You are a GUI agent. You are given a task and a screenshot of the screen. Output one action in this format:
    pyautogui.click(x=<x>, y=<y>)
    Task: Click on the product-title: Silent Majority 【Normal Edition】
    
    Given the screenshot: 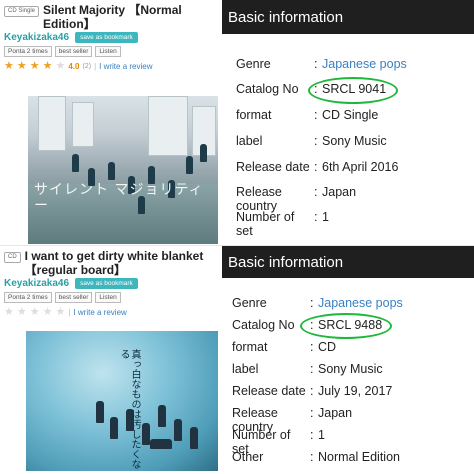 What is the action you would take?
    pyautogui.click(x=130, y=17)
    